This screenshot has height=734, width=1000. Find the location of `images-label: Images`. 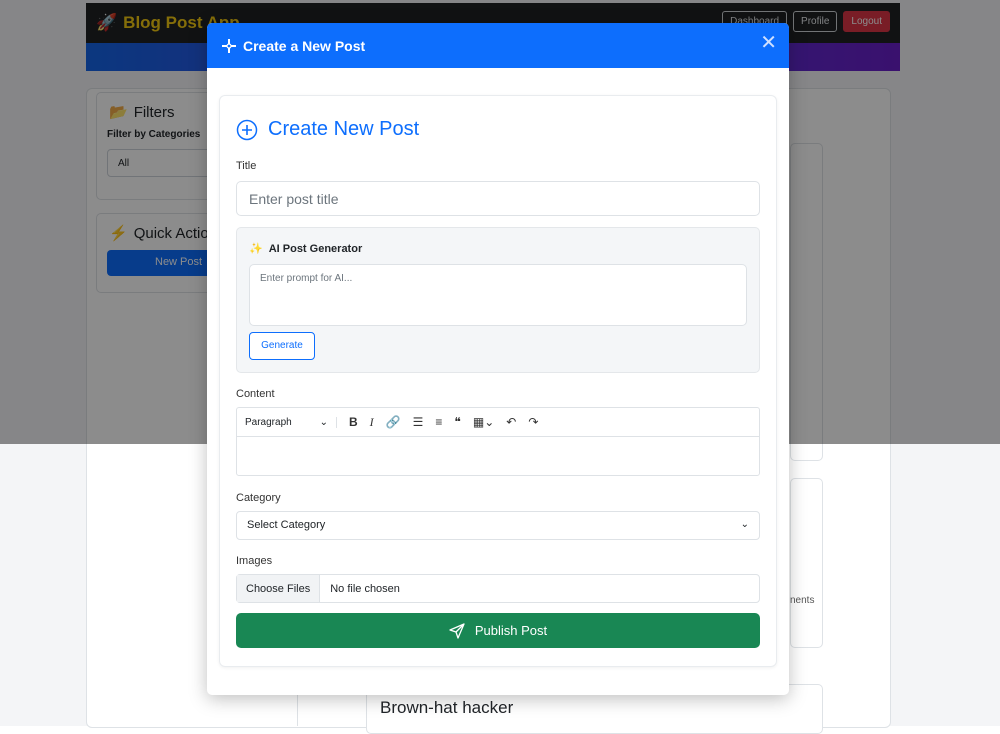

images-label: Images is located at coordinates (254, 561).